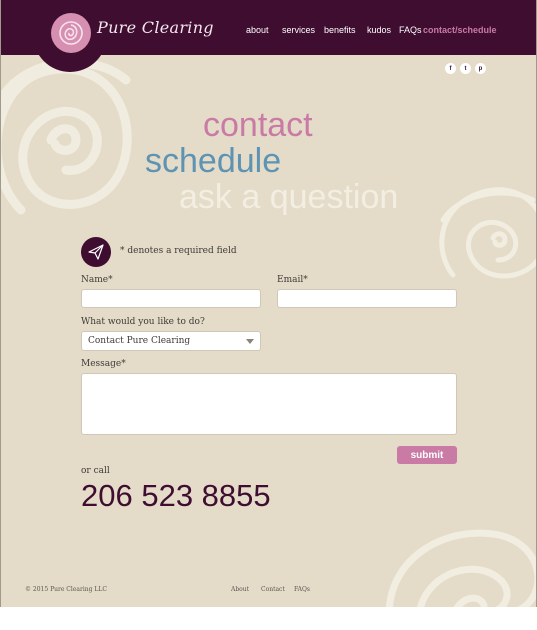 The width and height of the screenshot is (537, 630). What do you see at coordinates (273, 589) in the screenshot?
I see `footer-link-contact: Contact` at bounding box center [273, 589].